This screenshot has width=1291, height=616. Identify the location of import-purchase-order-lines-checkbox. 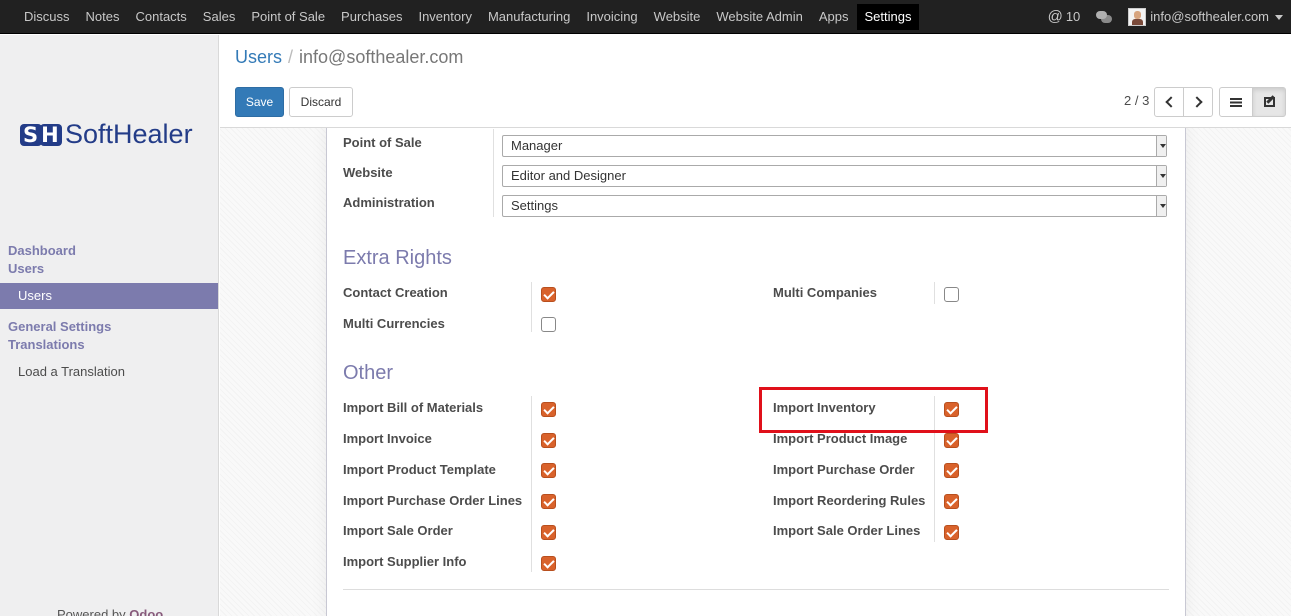
(548, 501).